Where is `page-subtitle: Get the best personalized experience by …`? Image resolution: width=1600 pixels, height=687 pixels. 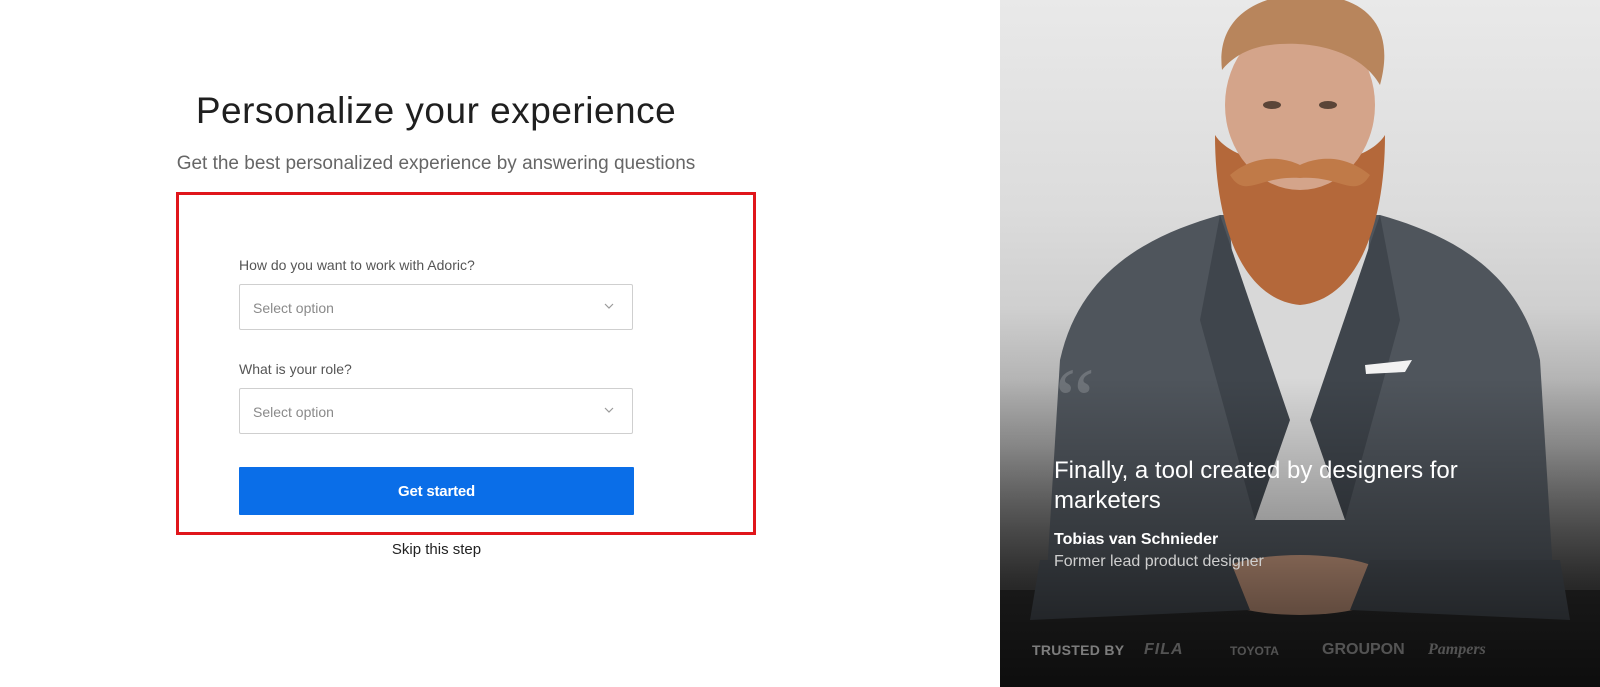
page-subtitle: Get the best personalized experience by … is located at coordinates (436, 163).